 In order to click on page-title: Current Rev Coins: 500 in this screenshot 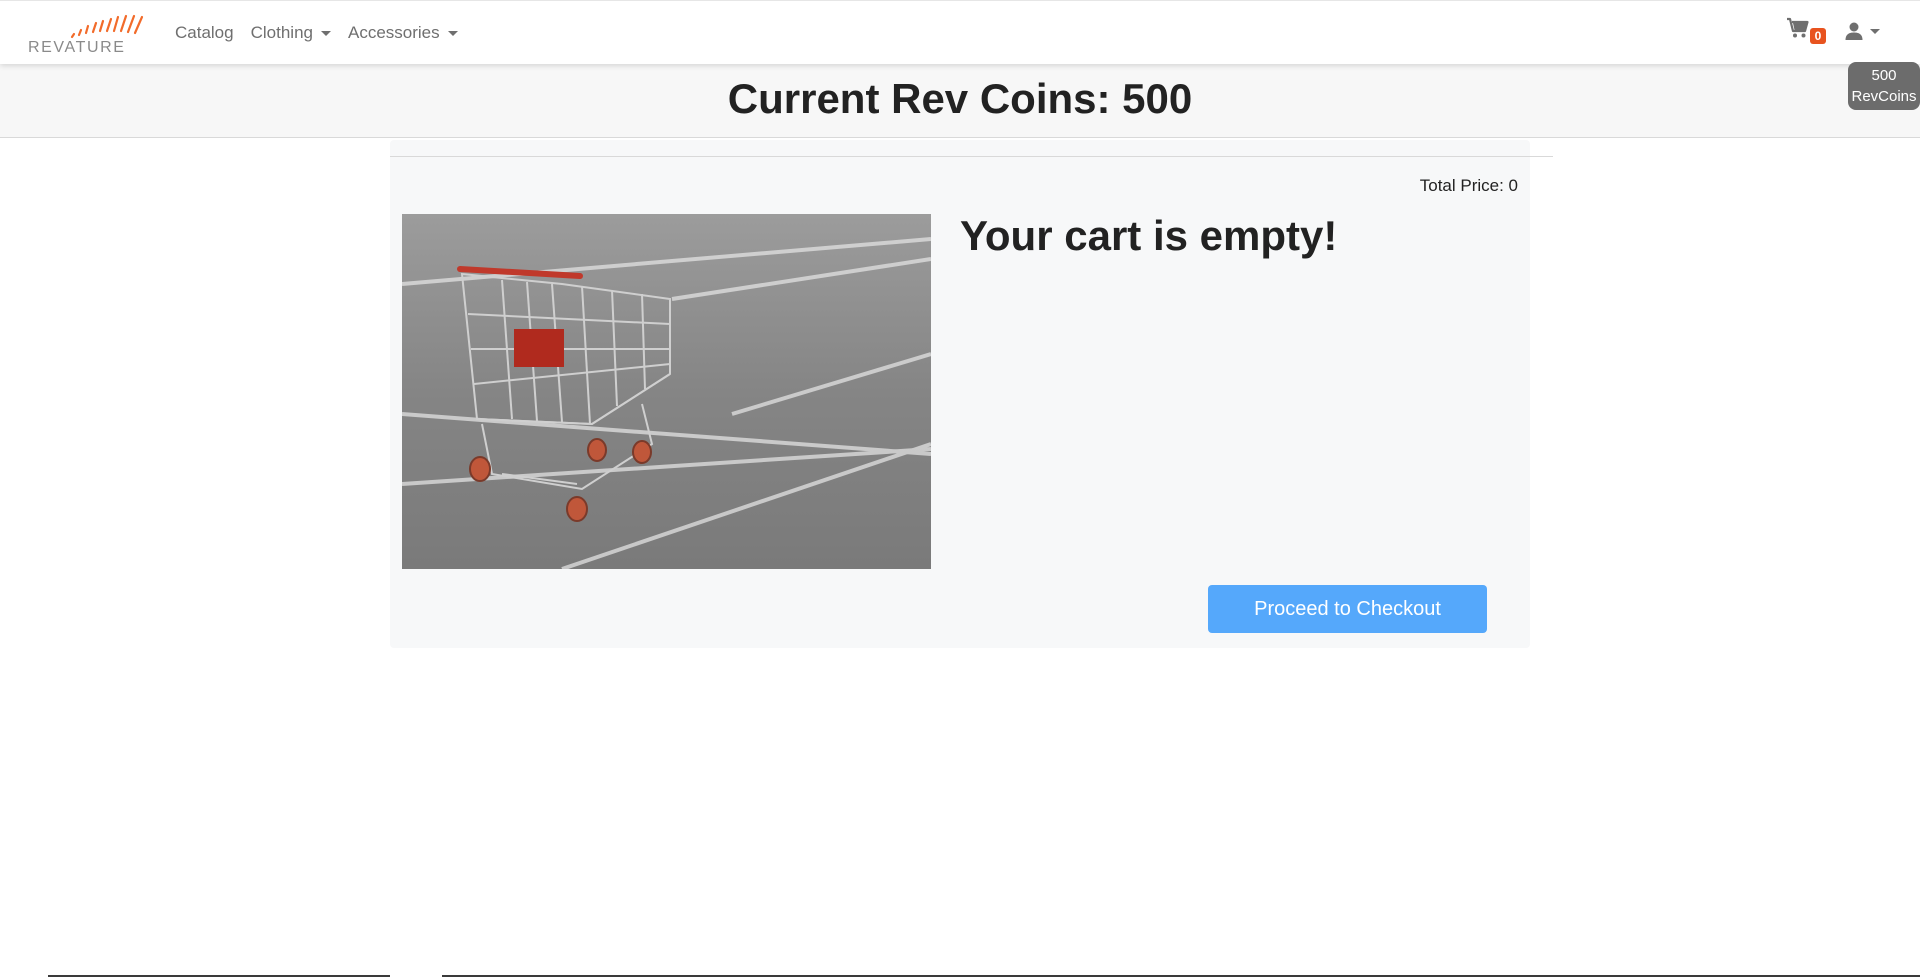, I will do `click(960, 98)`.